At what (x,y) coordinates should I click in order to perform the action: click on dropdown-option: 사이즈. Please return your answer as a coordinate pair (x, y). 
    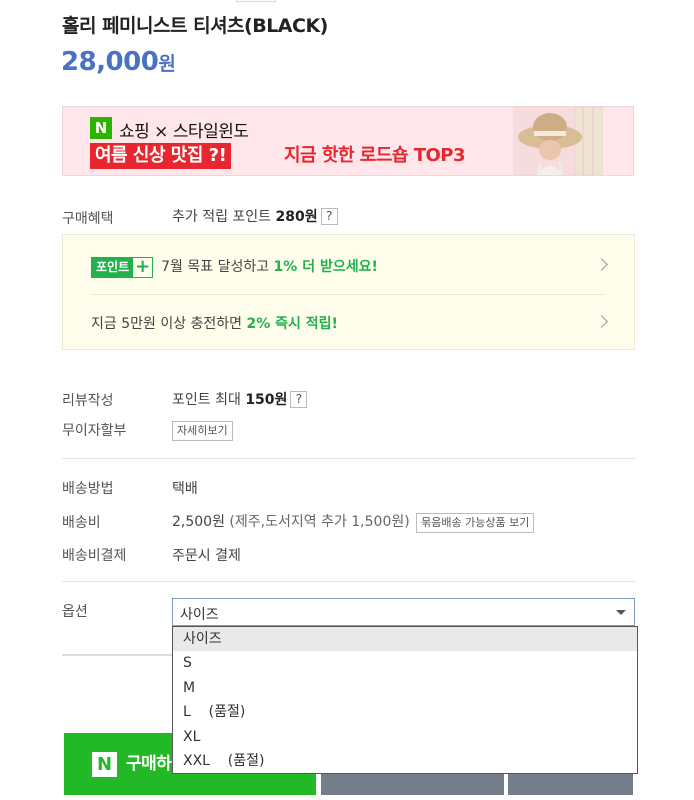
    Looking at the image, I should click on (405, 639).